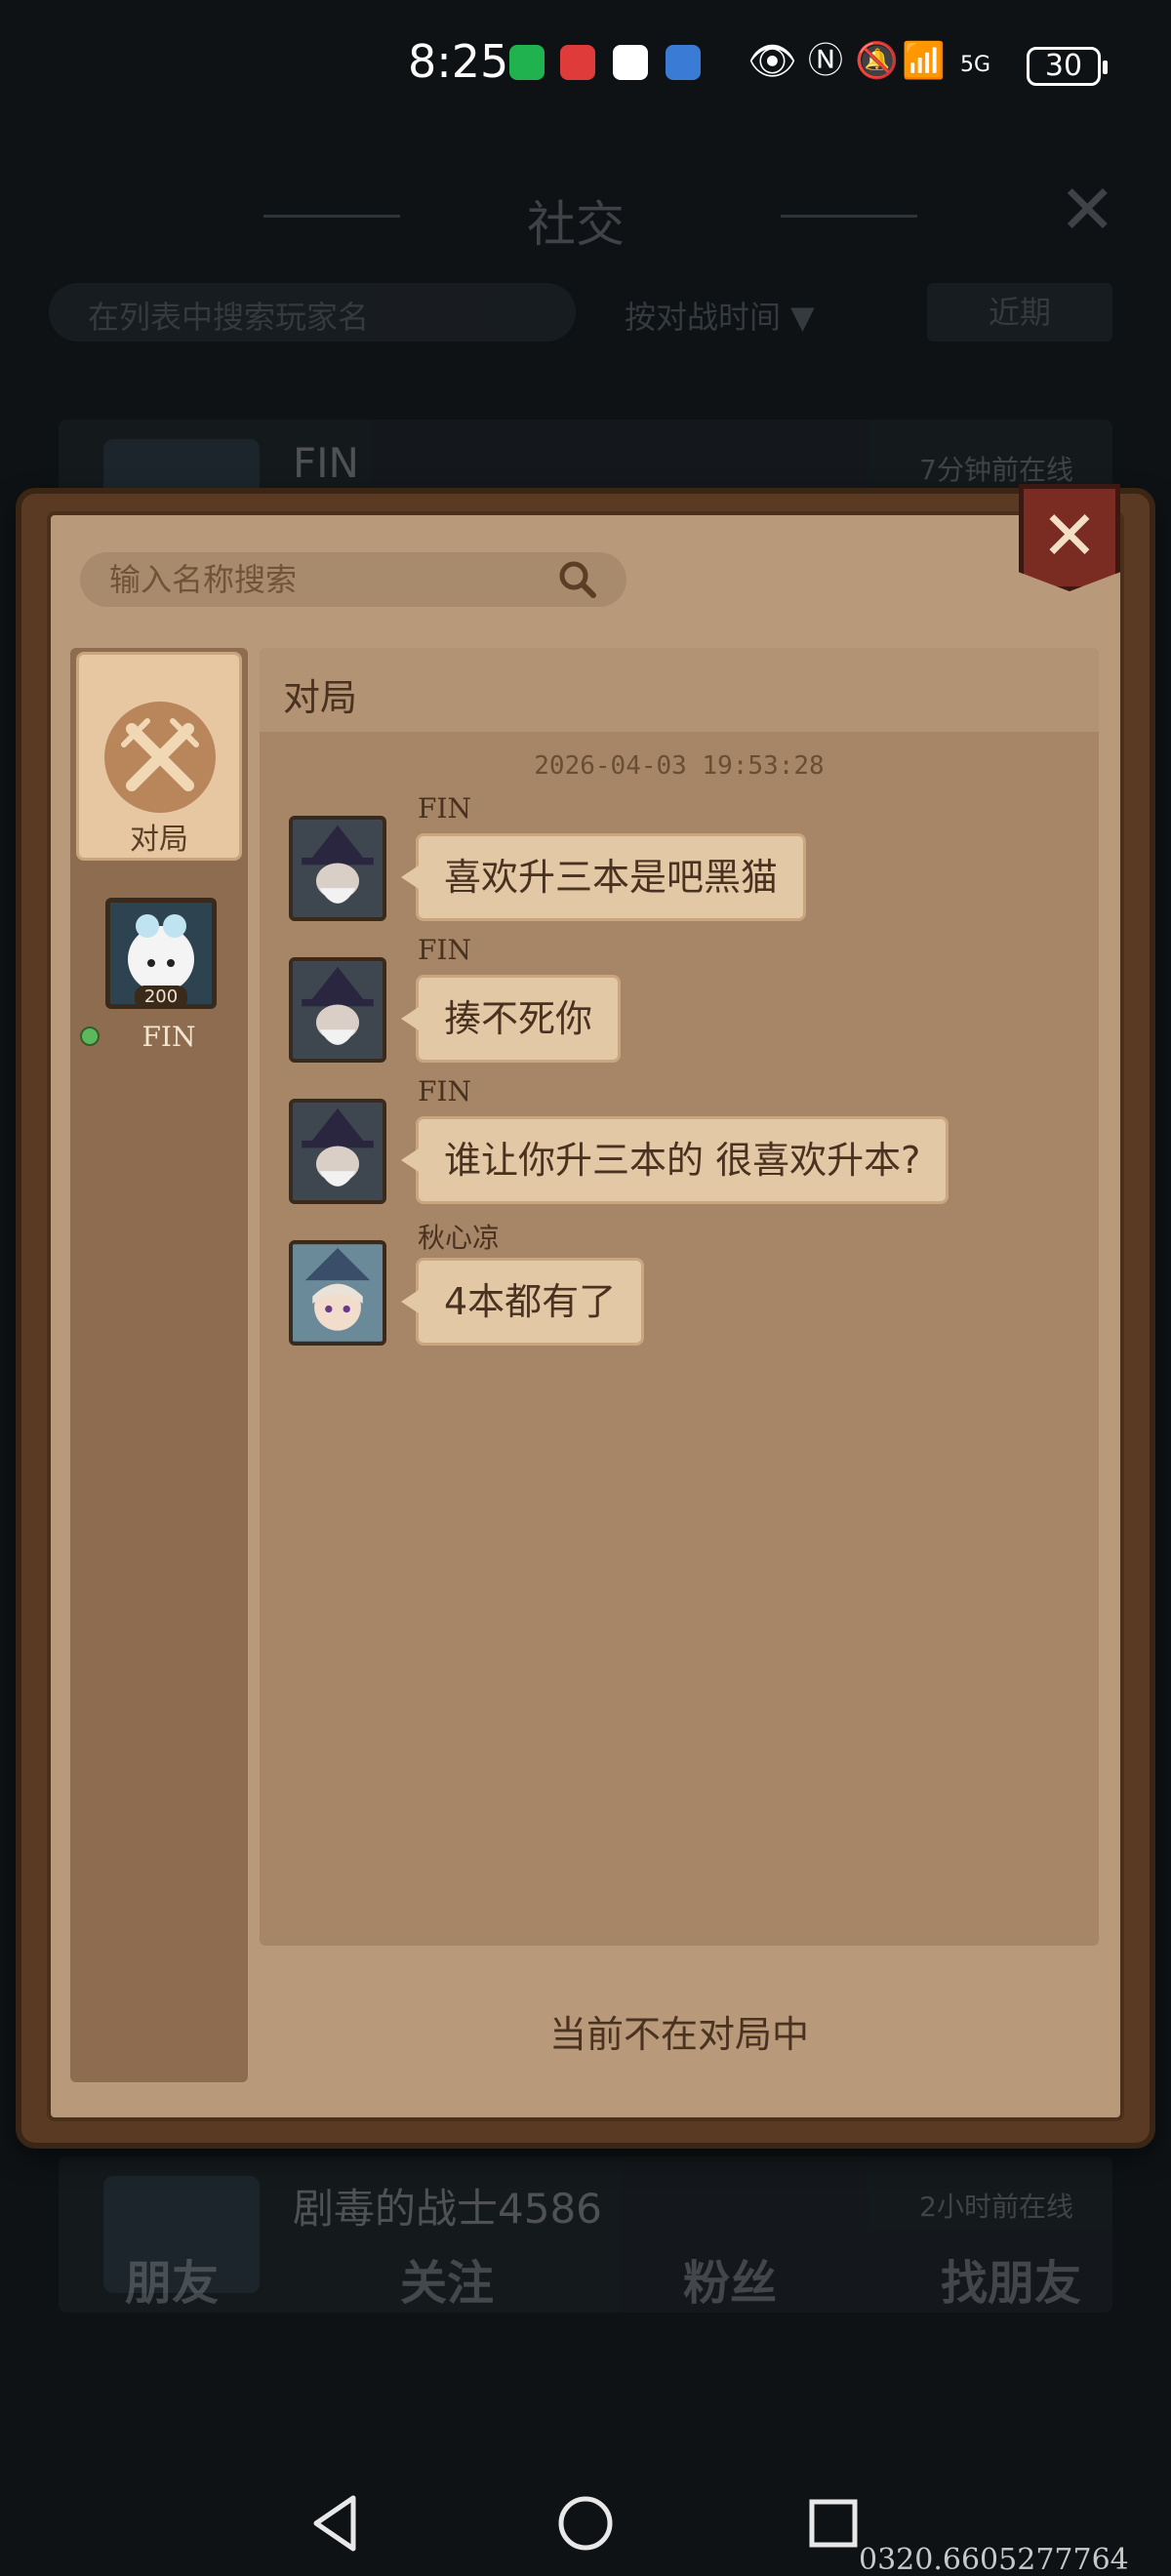 The image size is (1171, 2576). Describe the element at coordinates (630, 63) in the screenshot. I see `qq-app-icon` at that location.